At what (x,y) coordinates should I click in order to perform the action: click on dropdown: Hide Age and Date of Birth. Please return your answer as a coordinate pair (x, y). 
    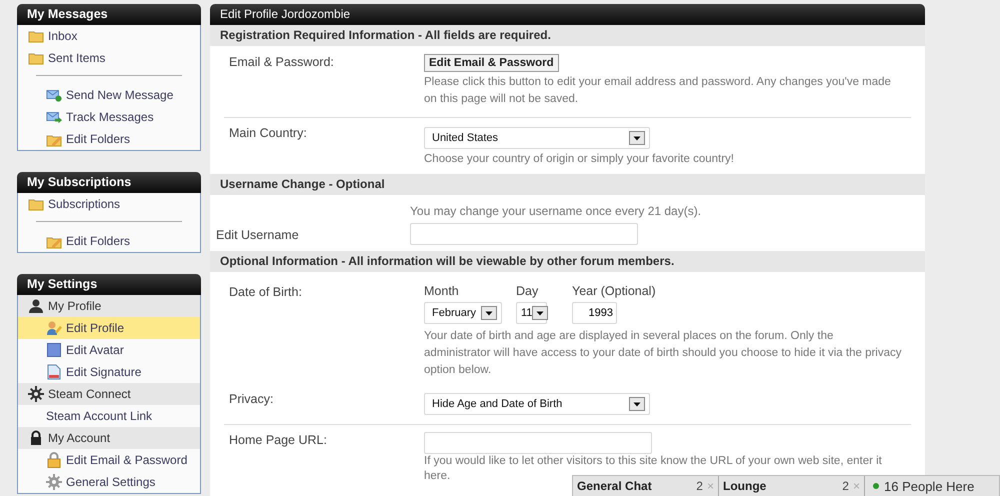
    Looking at the image, I should click on (537, 404).